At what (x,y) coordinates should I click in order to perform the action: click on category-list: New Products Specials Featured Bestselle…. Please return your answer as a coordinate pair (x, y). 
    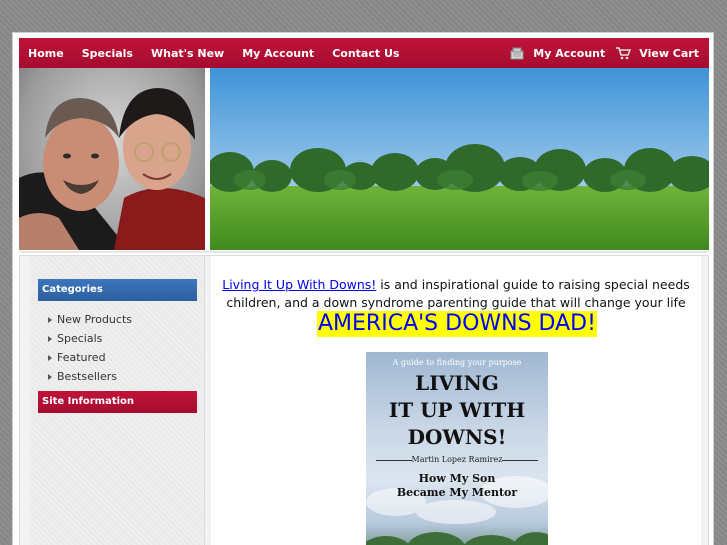
    Looking at the image, I should click on (90, 348).